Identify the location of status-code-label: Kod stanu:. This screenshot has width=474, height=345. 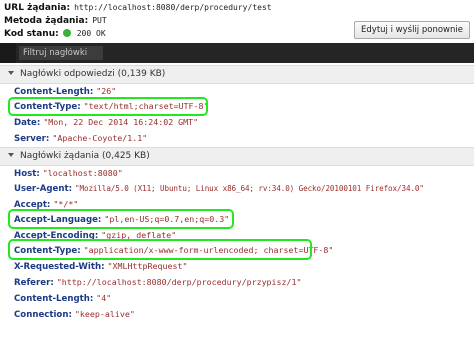
(31, 34).